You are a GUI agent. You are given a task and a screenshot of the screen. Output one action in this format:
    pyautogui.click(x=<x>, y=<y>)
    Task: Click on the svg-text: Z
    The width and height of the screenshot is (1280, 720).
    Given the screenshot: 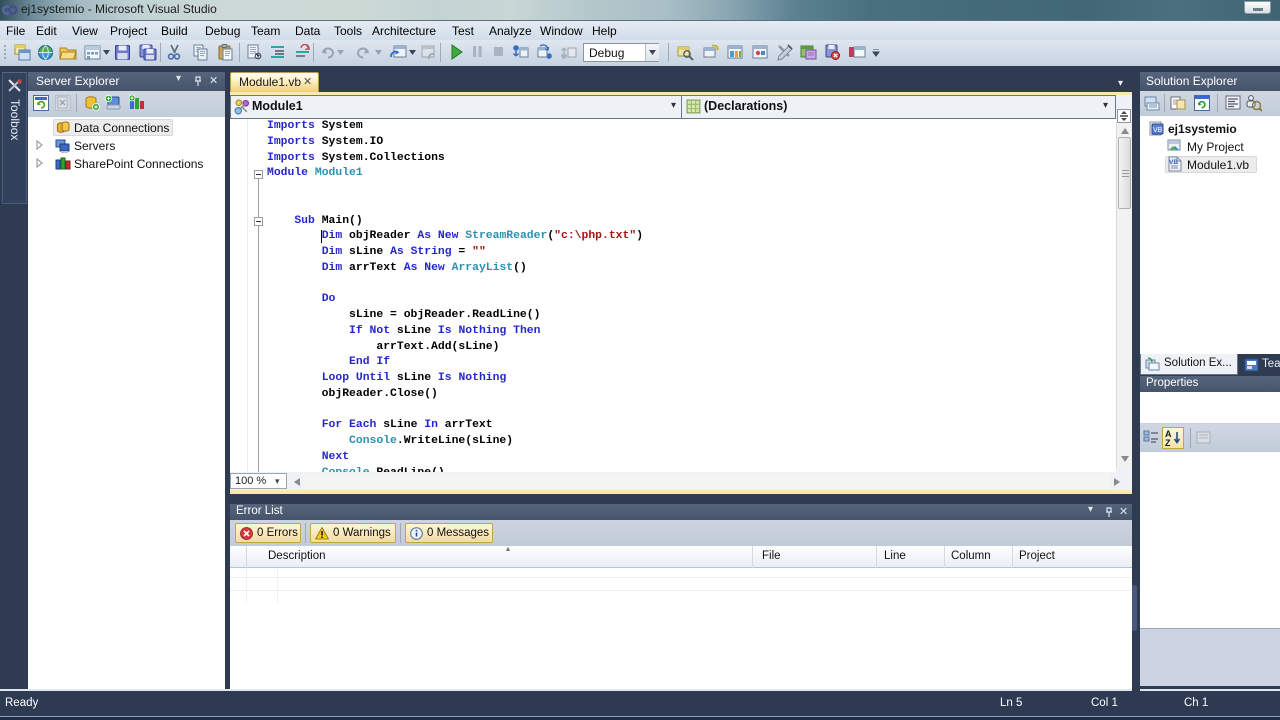 What is the action you would take?
    pyautogui.click(x=1168, y=443)
    